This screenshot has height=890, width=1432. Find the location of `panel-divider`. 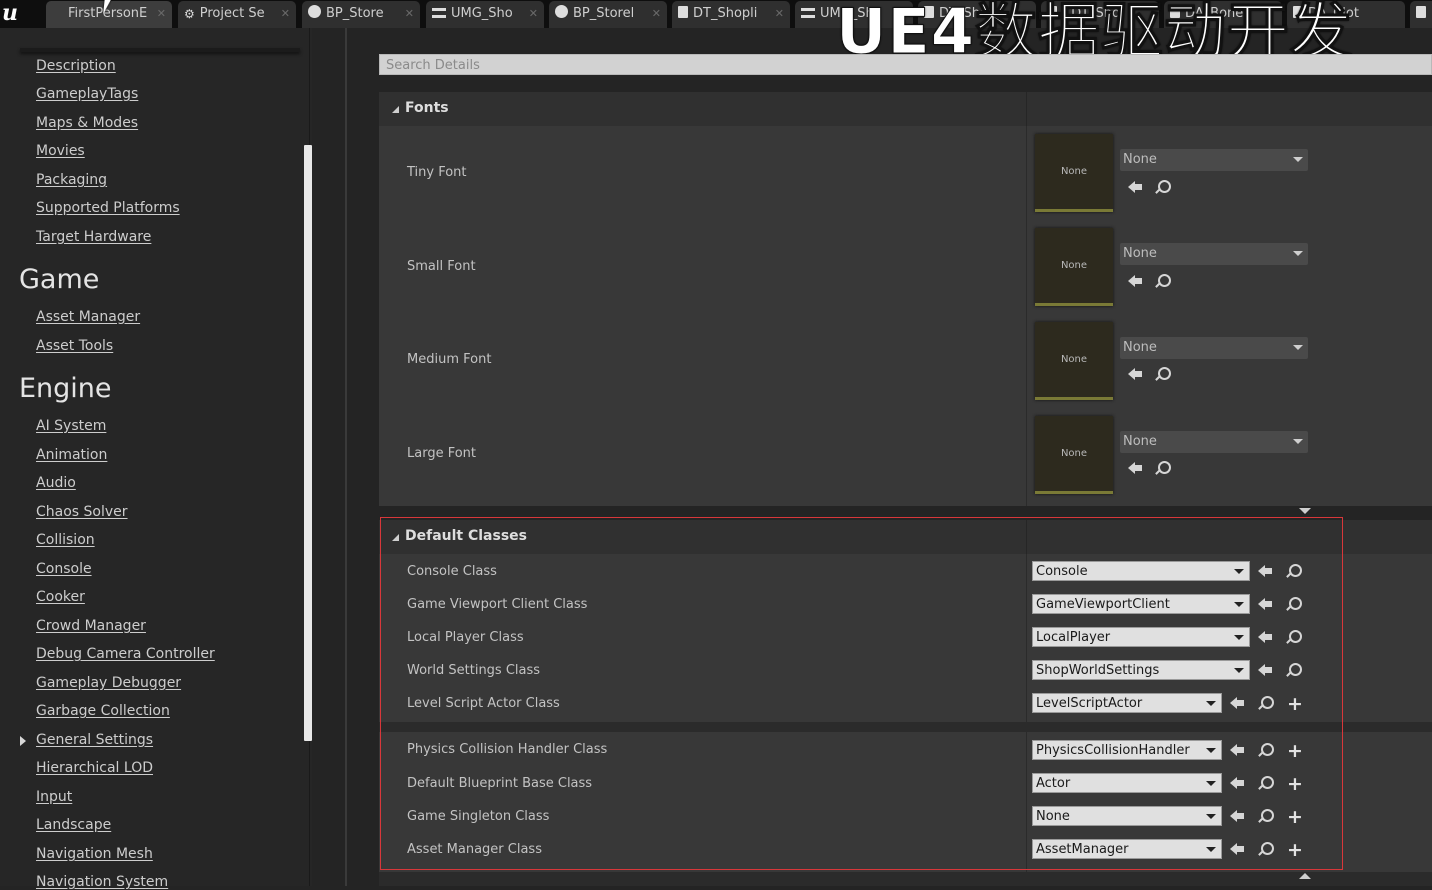

panel-divider is located at coordinates (346, 457).